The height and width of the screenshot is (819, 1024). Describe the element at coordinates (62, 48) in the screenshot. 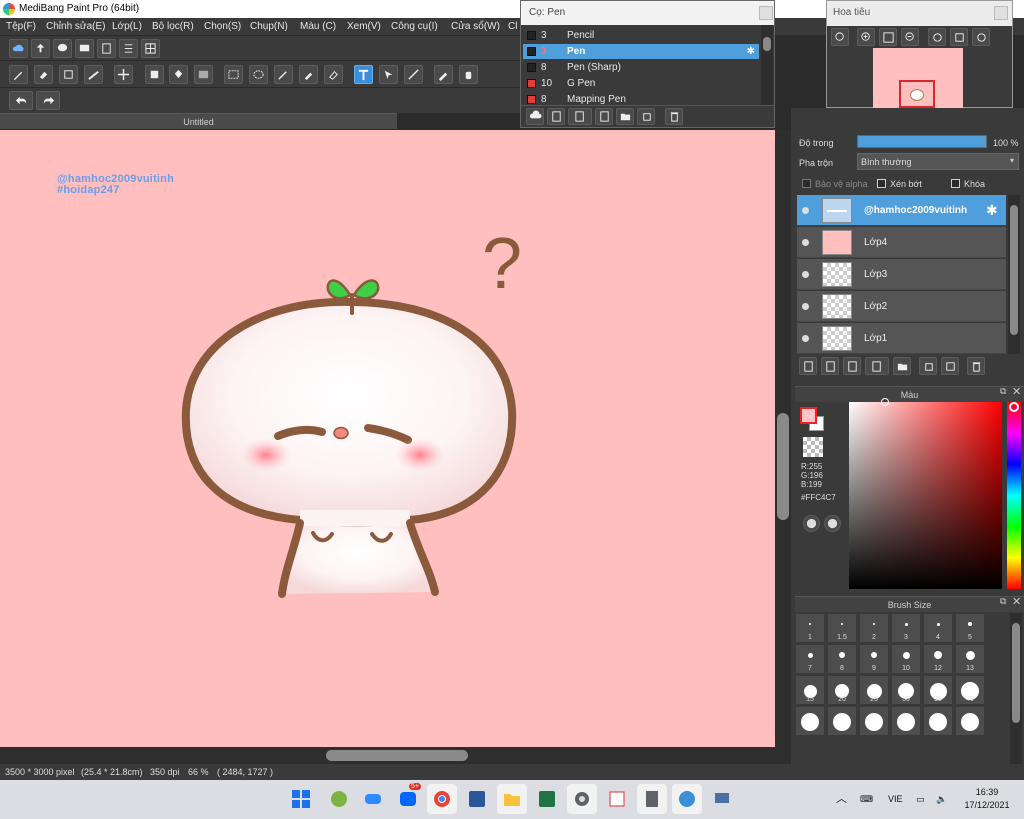

I see `chat-icon` at that location.